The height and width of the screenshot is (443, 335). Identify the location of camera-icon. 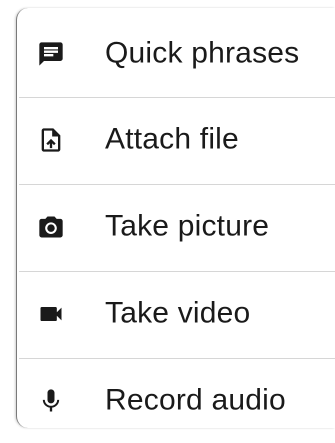
(51, 227).